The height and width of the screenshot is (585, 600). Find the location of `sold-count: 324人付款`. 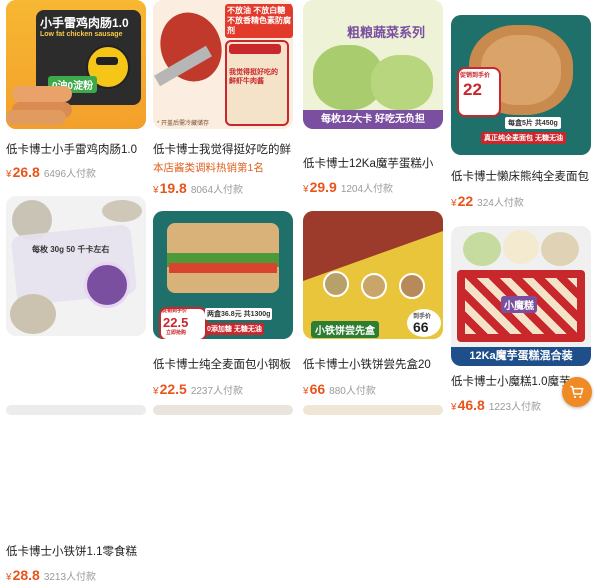

sold-count: 324人付款 is located at coordinates (500, 203).